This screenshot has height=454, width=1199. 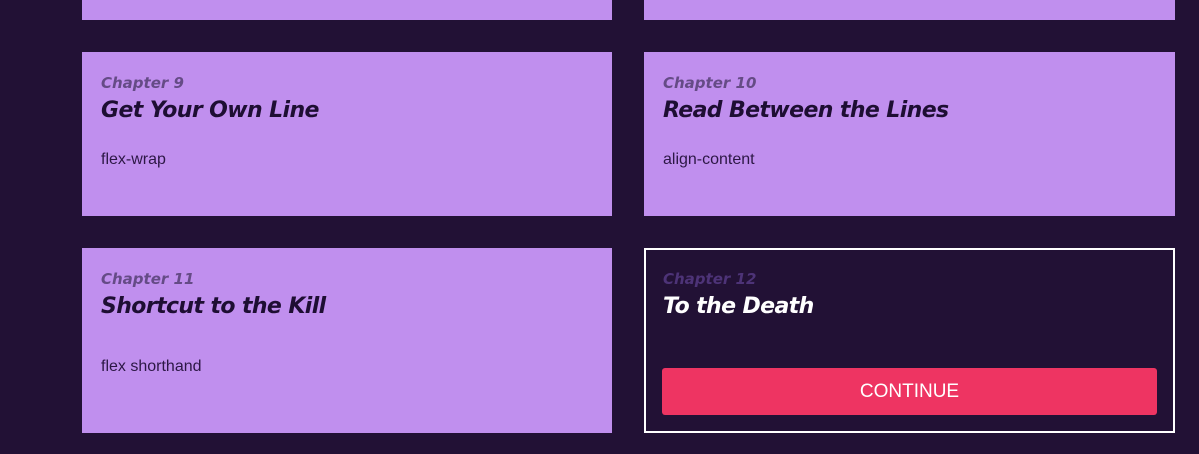 What do you see at coordinates (151, 366) in the screenshot?
I see `chapter-topic: flex shorthand` at bounding box center [151, 366].